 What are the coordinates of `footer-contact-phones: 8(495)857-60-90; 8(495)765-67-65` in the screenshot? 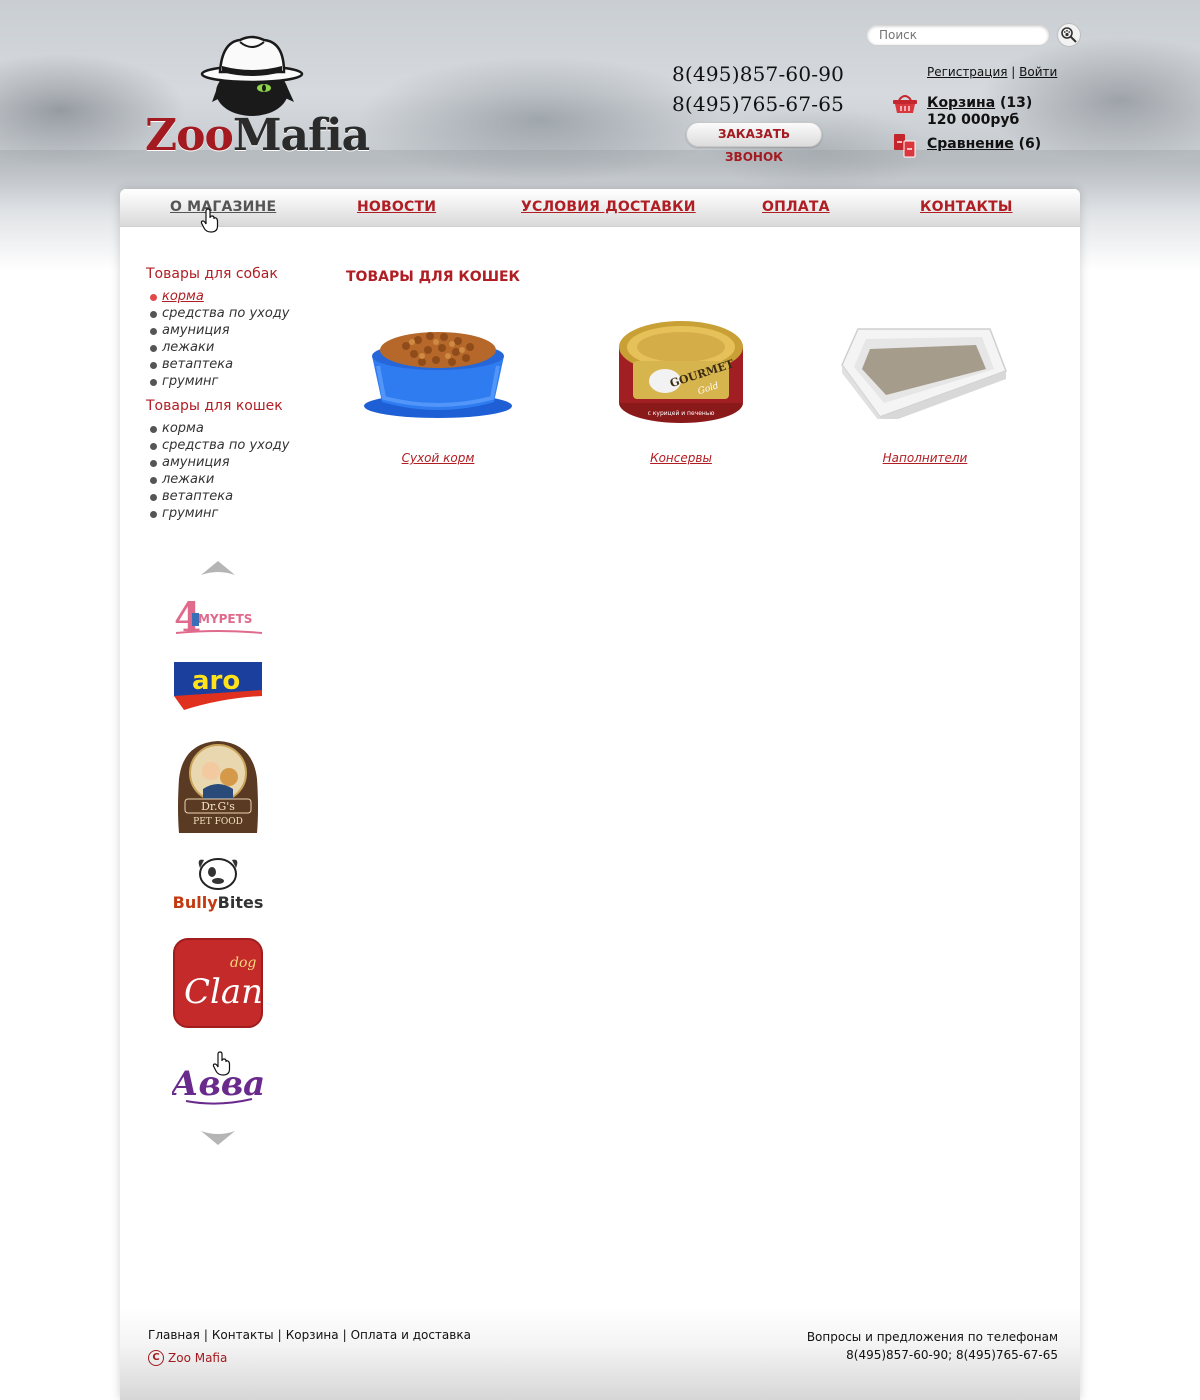 It's located at (952, 1355).